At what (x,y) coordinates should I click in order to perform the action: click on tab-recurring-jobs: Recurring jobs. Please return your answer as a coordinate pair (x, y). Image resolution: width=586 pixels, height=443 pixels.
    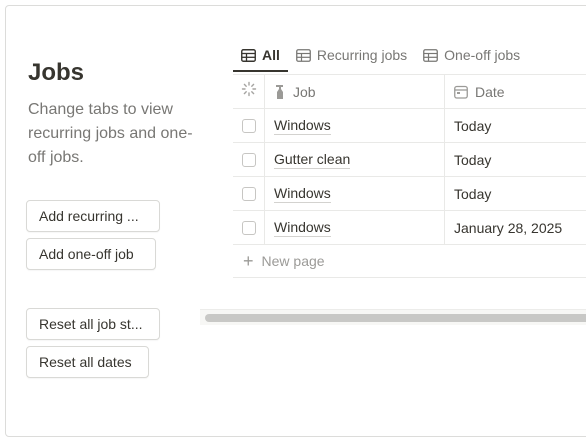
    Looking at the image, I should click on (351, 55).